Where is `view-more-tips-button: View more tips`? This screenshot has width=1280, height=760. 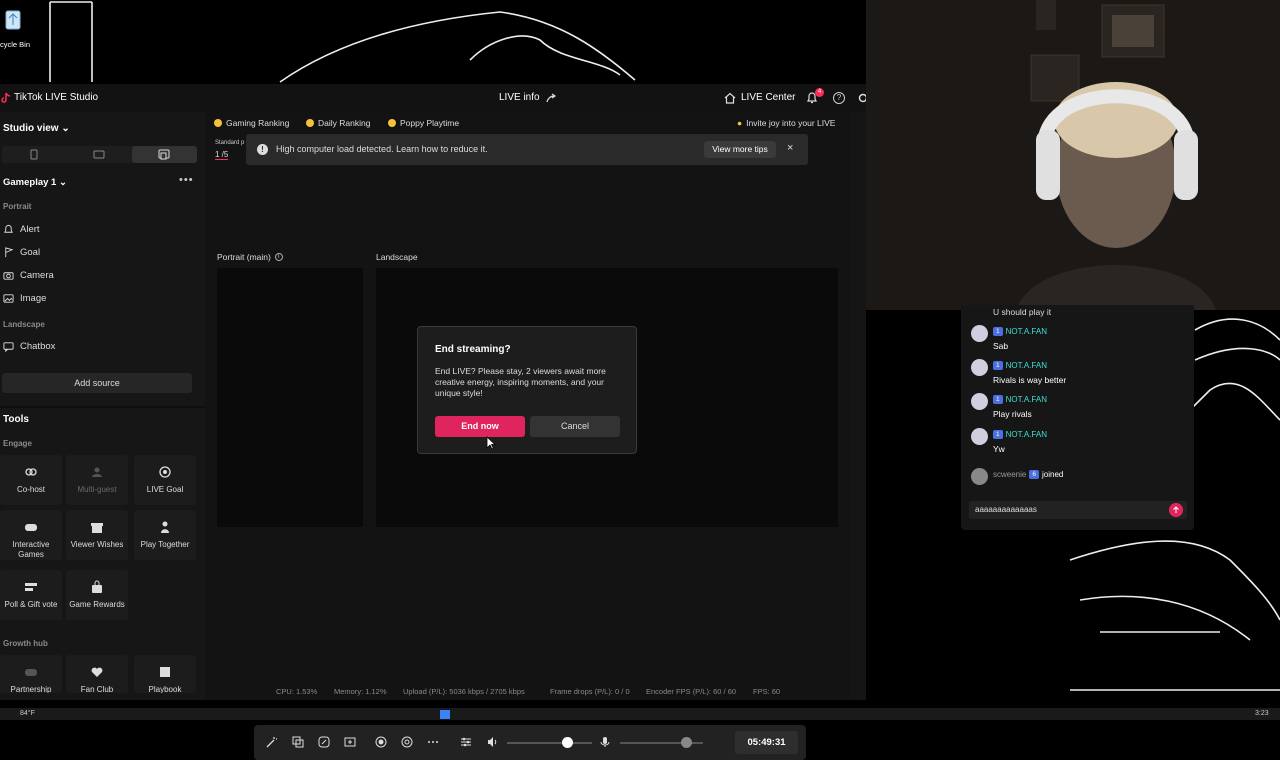 view-more-tips-button: View more tips is located at coordinates (740, 149).